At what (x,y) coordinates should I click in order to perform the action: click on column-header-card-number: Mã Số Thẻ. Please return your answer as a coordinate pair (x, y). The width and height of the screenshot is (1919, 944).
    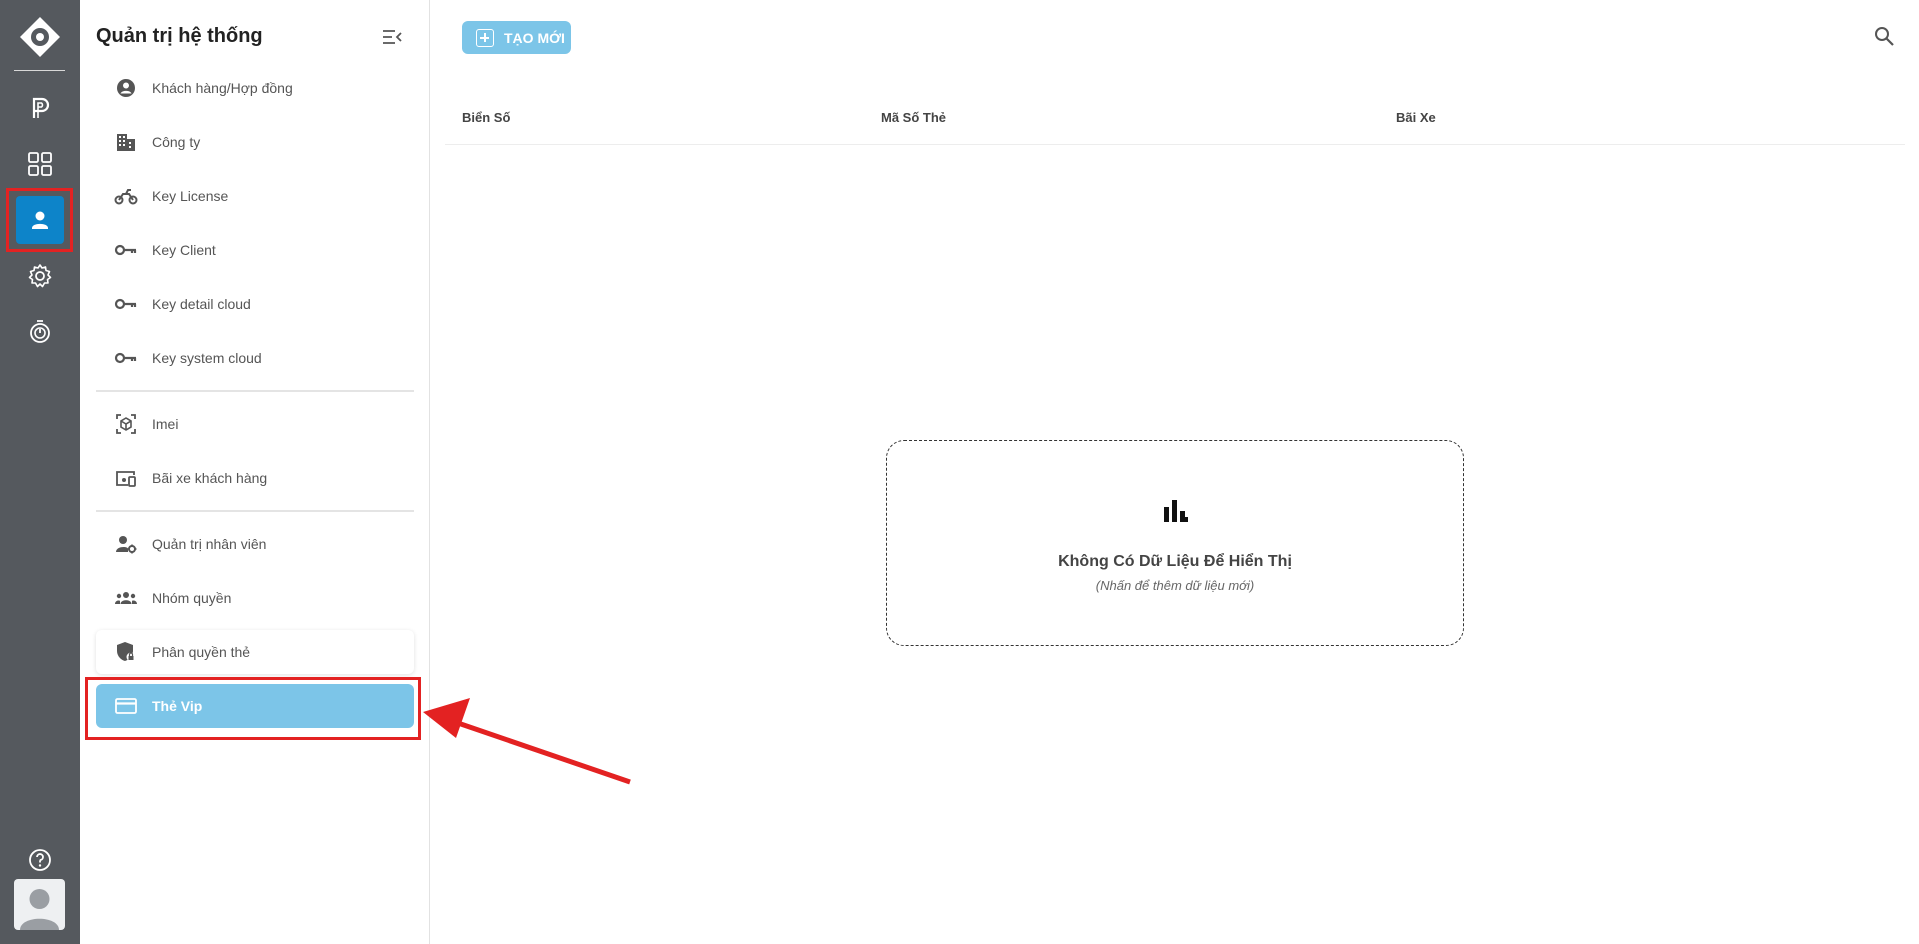
    Looking at the image, I should click on (913, 117).